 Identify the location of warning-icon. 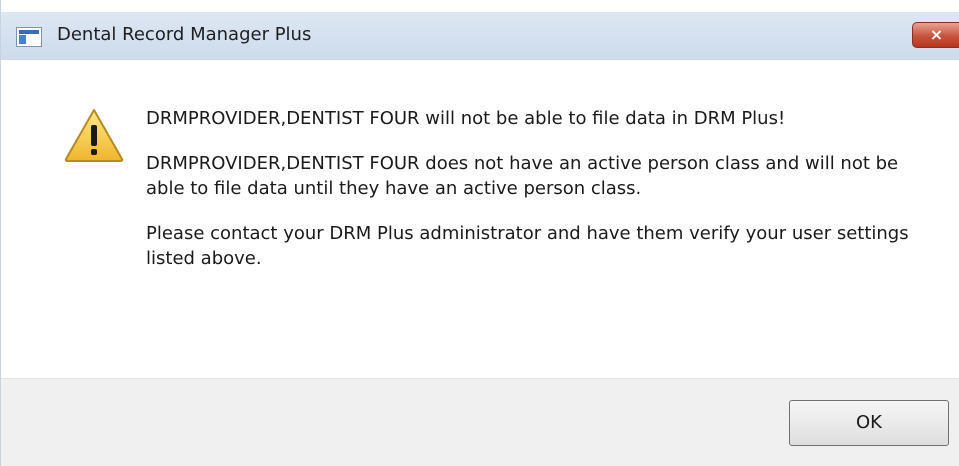
(94, 135).